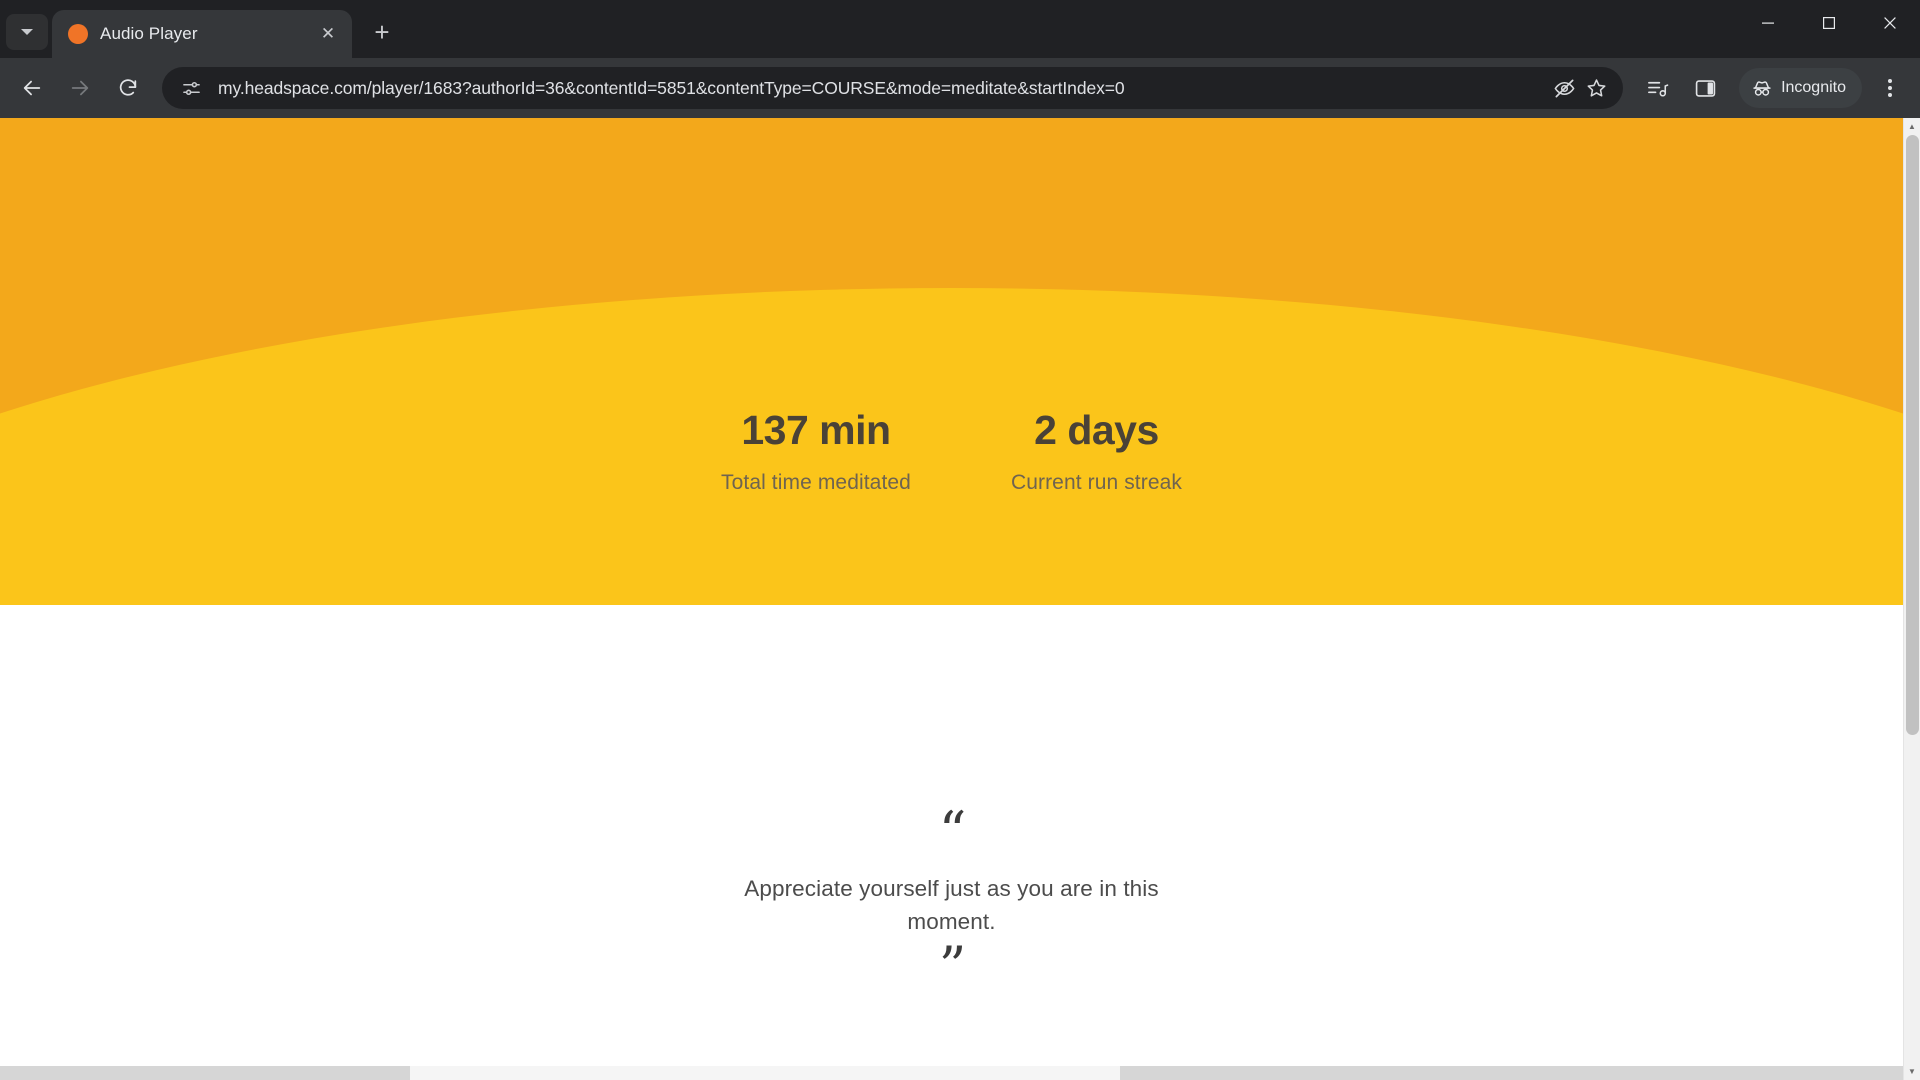 This screenshot has width=1920, height=1080. What do you see at coordinates (1096, 430) in the screenshot?
I see `stat-value: 2 days` at bounding box center [1096, 430].